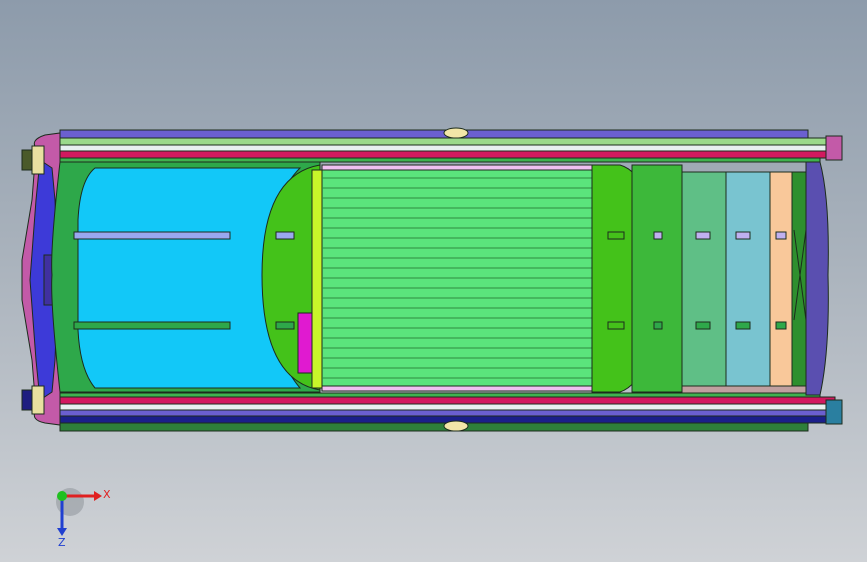 The width and height of the screenshot is (867, 562). I want to click on roof-bottom-edge, so click(457, 388).